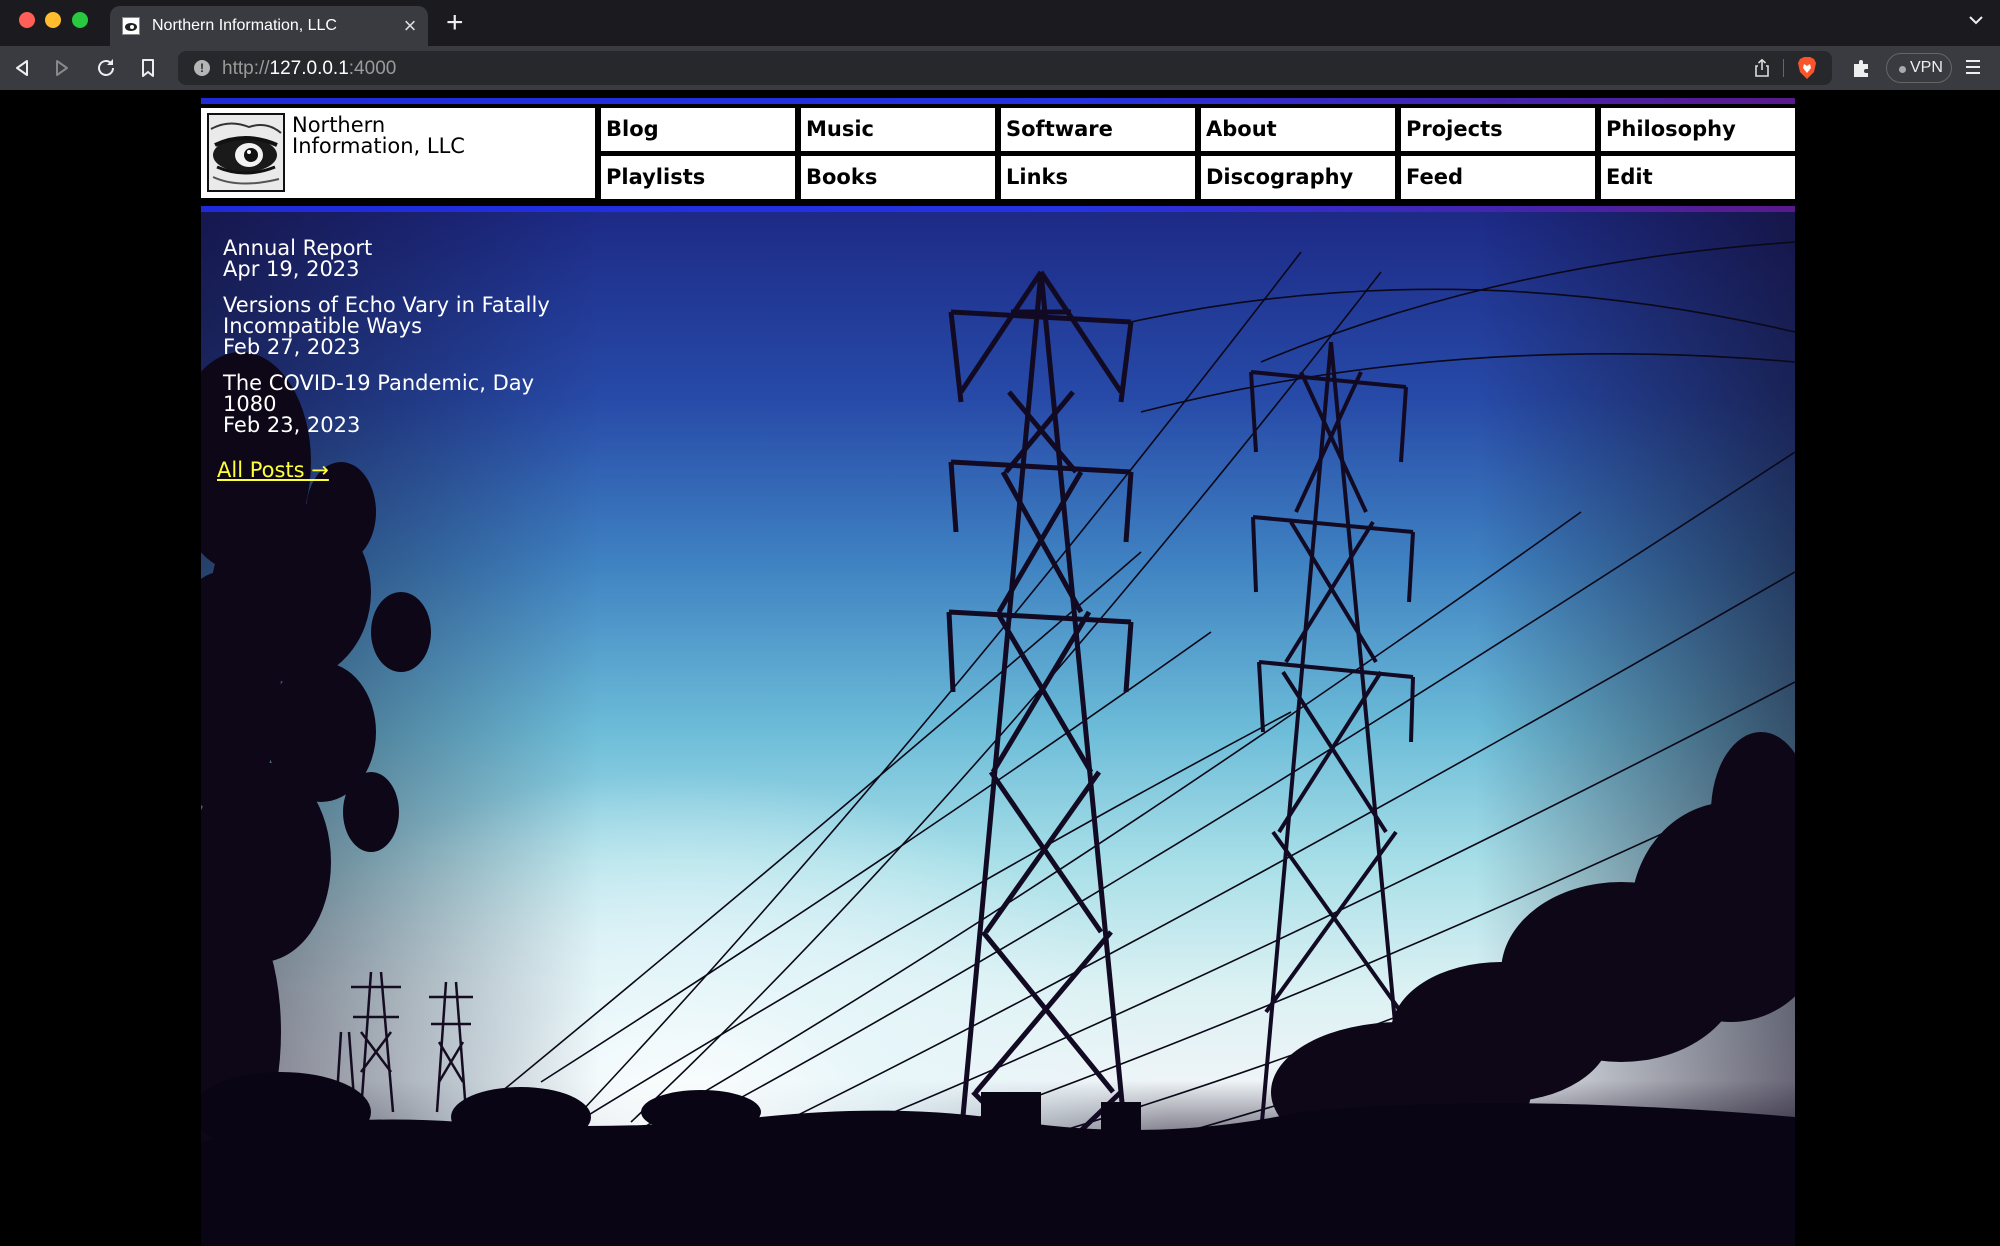 The width and height of the screenshot is (2000, 1246). What do you see at coordinates (291, 269) in the screenshot?
I see `post-date: Apr 19, 2023` at bounding box center [291, 269].